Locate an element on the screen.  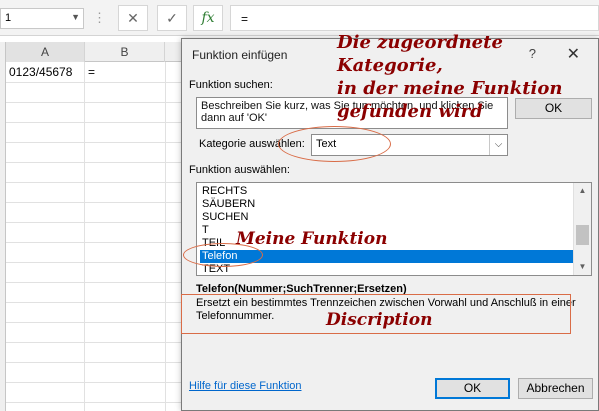
ok-button: OK is located at coordinates (472, 388).